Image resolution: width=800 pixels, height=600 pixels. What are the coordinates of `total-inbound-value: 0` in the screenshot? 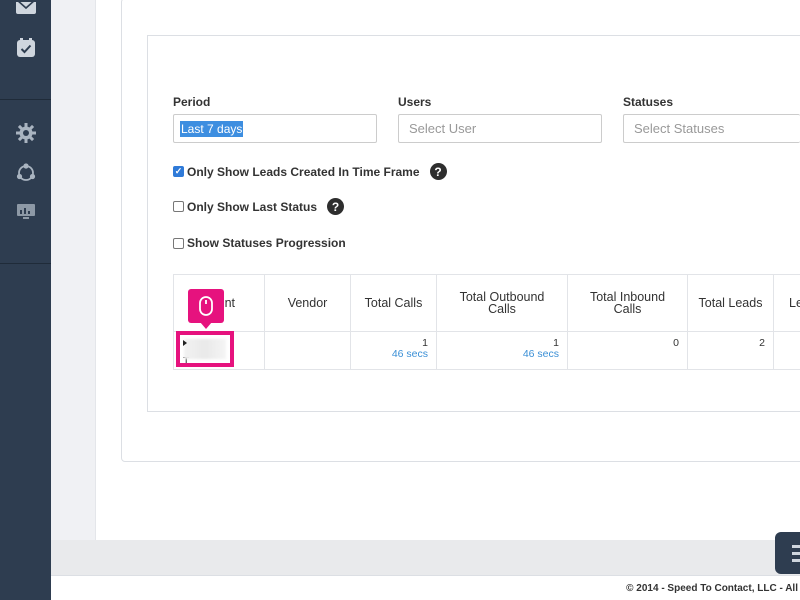 It's located at (676, 343).